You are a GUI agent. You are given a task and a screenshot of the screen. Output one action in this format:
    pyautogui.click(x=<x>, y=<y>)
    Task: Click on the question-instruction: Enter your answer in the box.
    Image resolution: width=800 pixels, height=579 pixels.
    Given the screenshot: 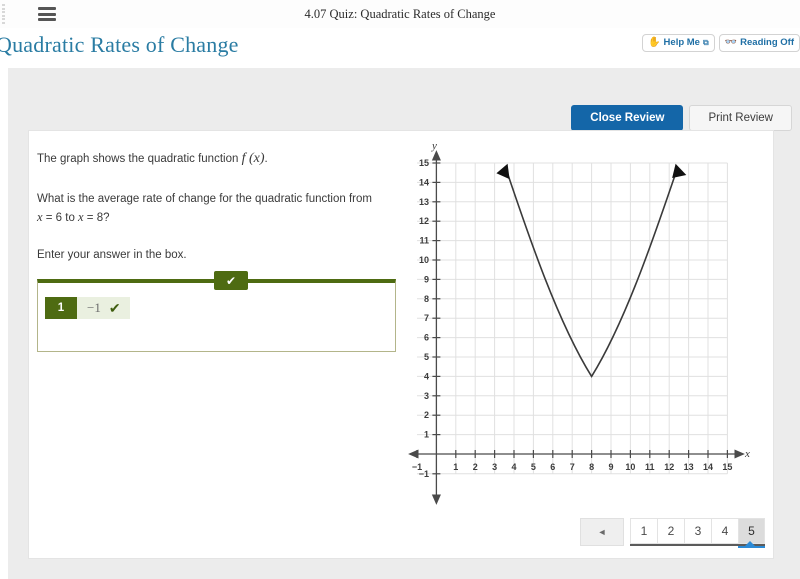 What is the action you would take?
    pyautogui.click(x=112, y=254)
    